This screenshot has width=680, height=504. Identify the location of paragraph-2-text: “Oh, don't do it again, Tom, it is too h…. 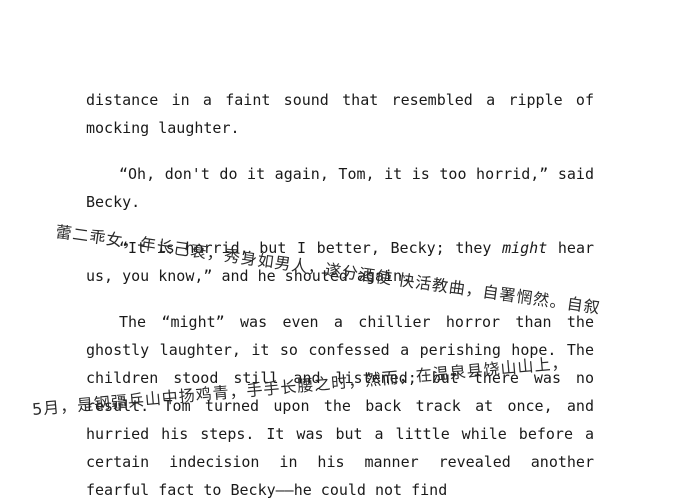
(340, 188).